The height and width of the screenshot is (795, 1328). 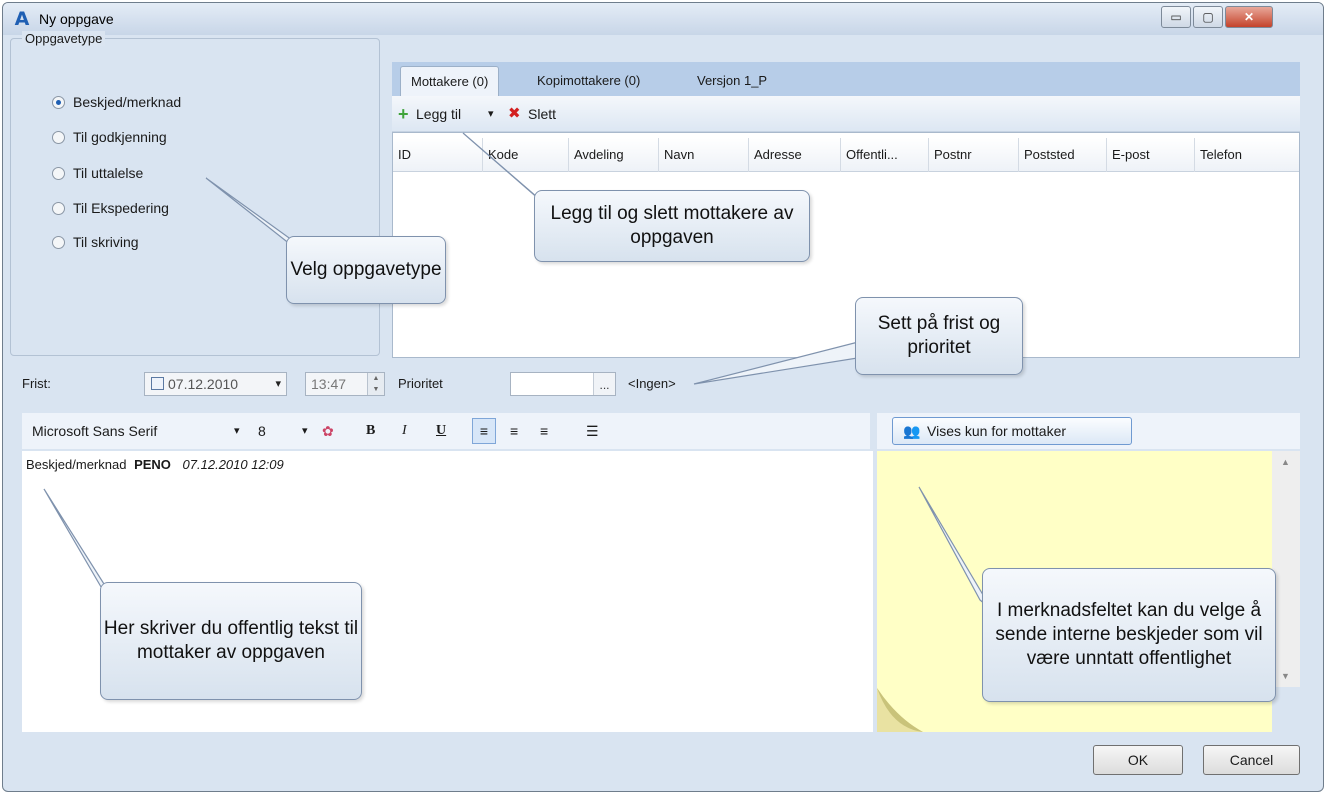 What do you see at coordinates (22, 19) in the screenshot?
I see `app-logo-icon: A` at bounding box center [22, 19].